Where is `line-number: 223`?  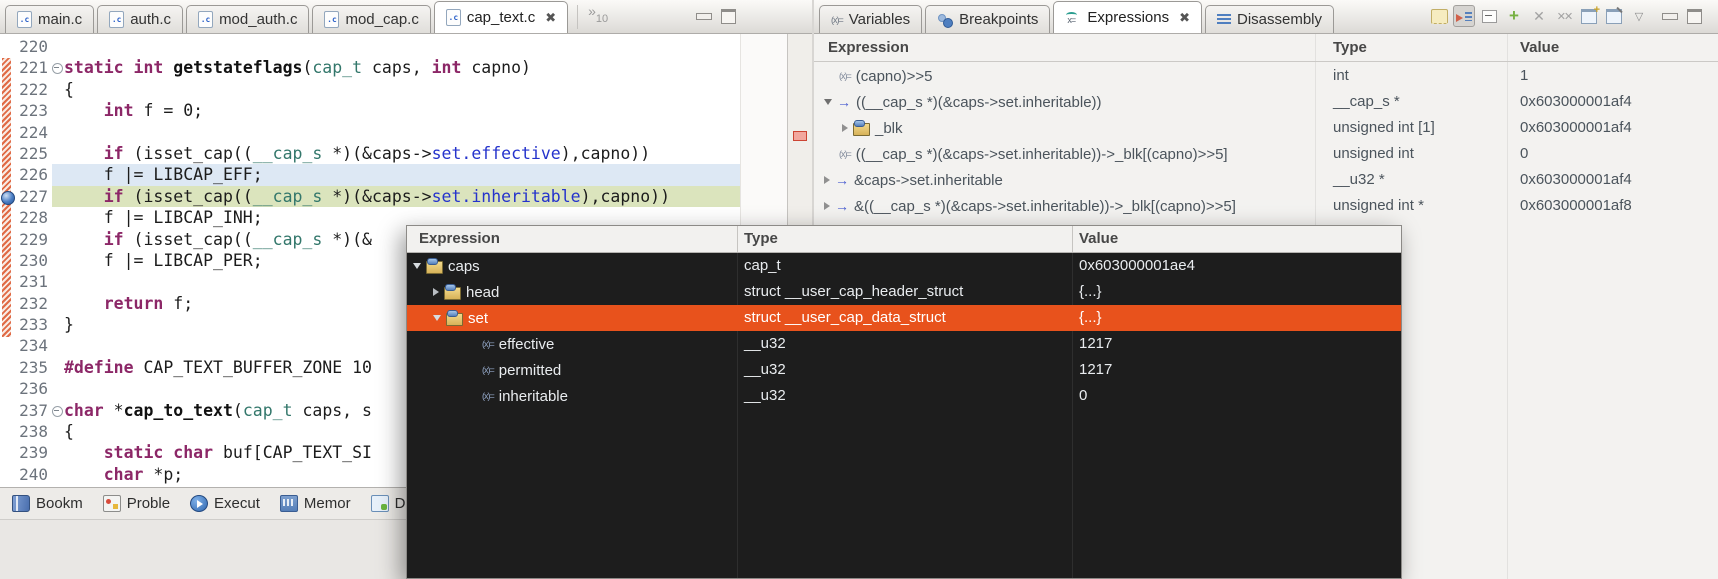
line-number: 223 is located at coordinates (28, 110).